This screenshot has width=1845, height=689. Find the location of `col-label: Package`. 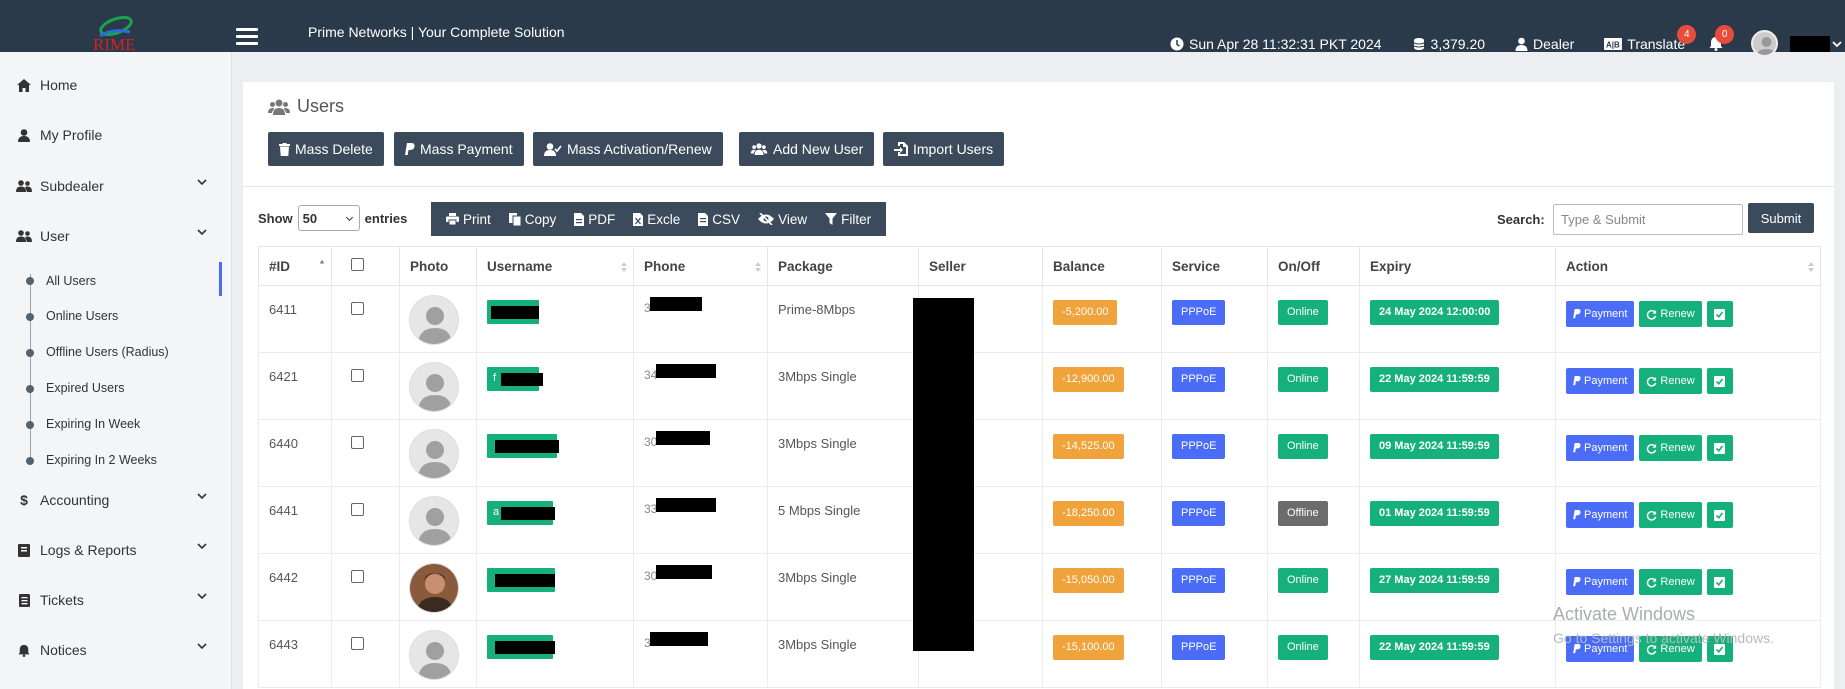

col-label: Package is located at coordinates (805, 266).